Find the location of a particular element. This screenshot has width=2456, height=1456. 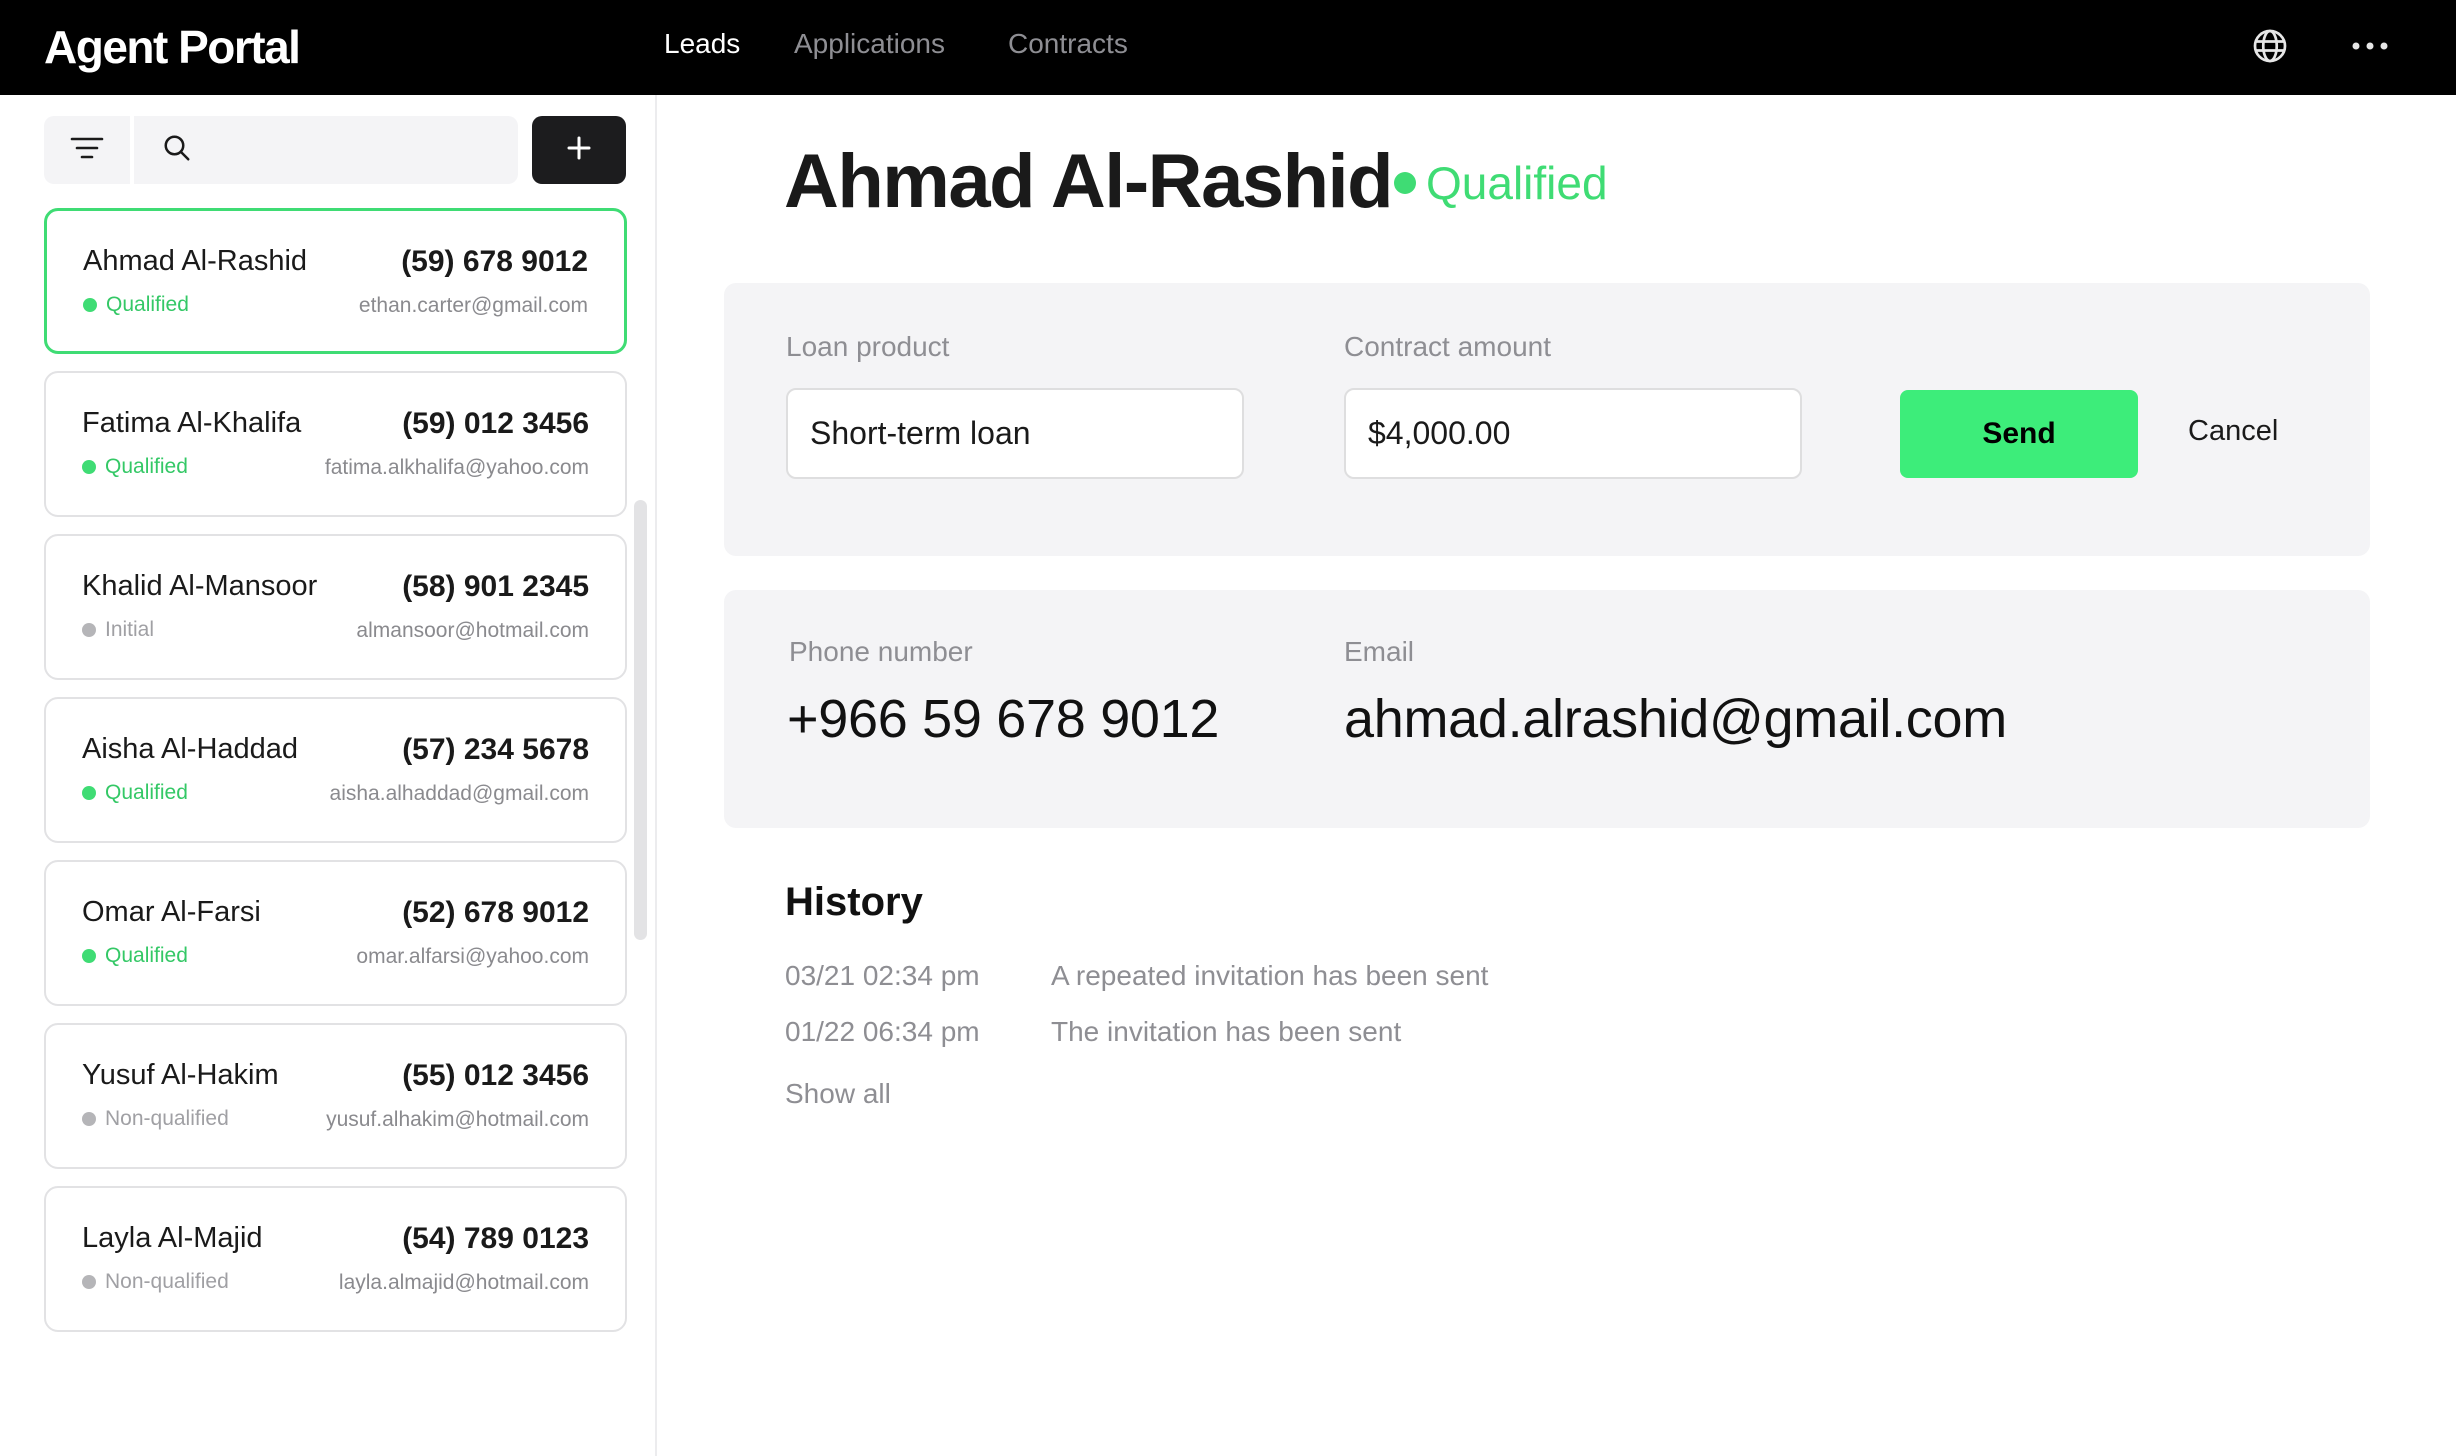

email-label: Email is located at coordinates (1379, 651).